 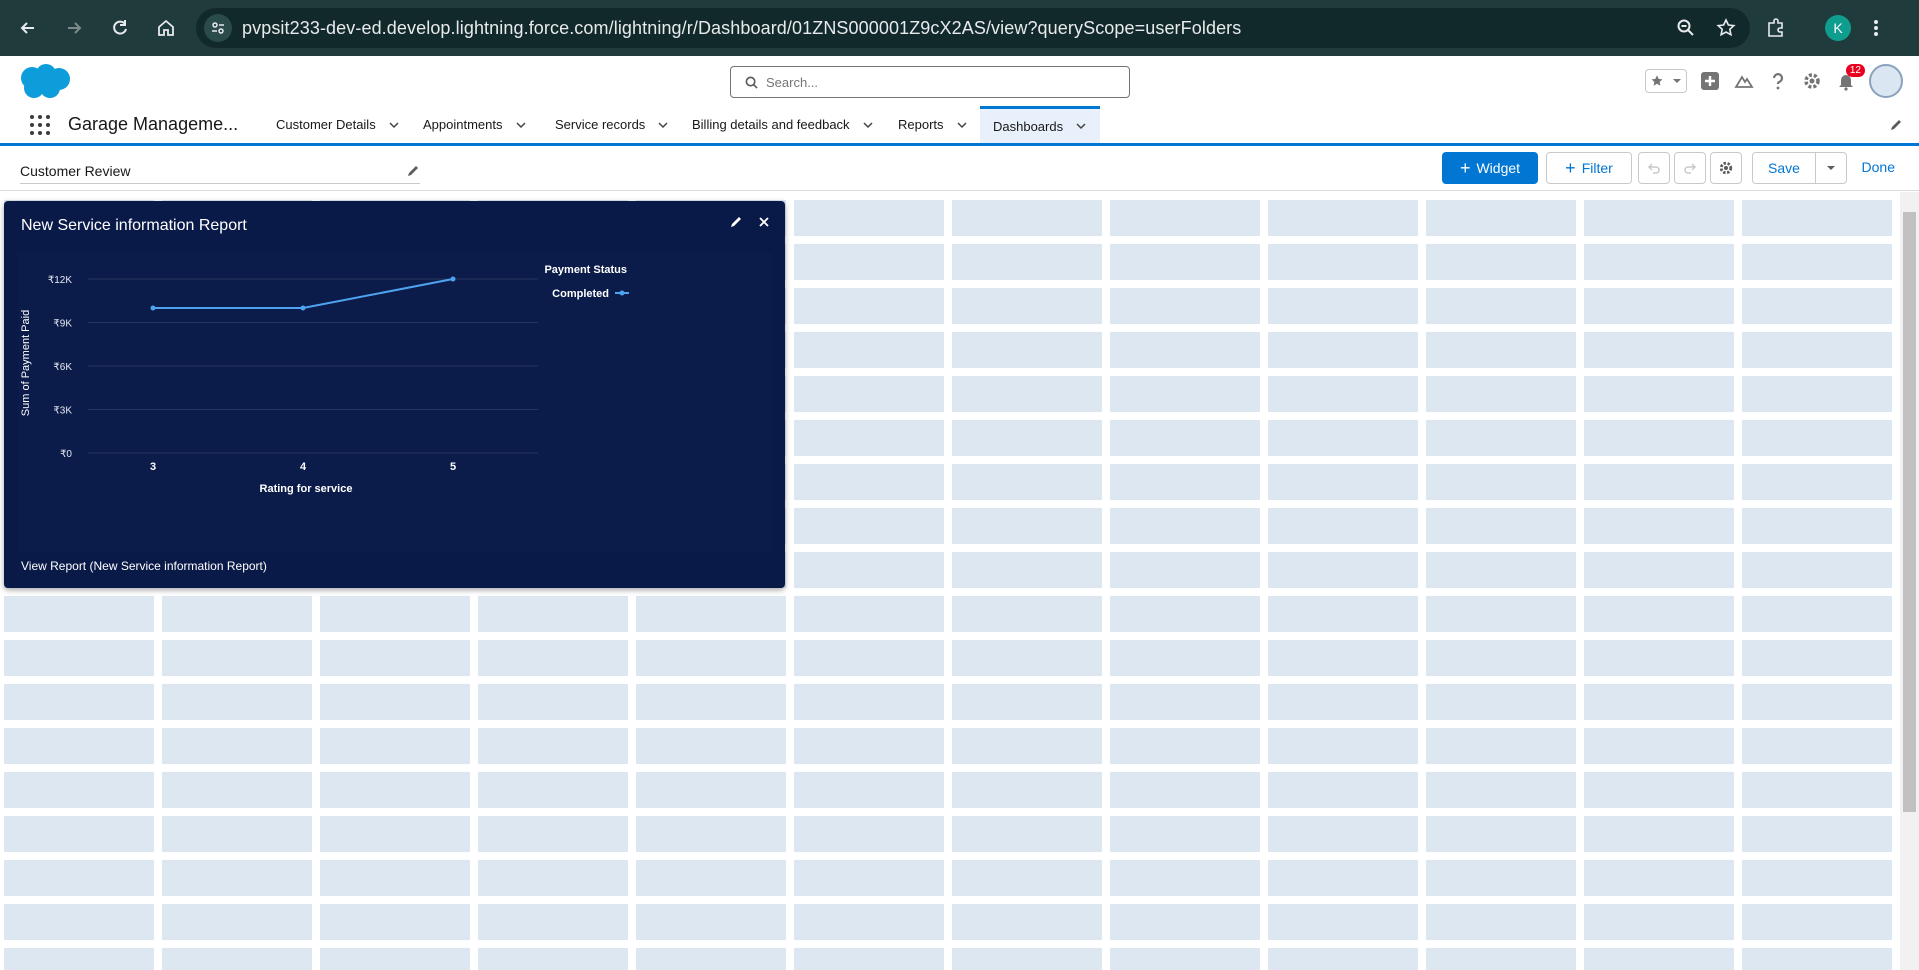 I want to click on favorites-star-icon, so click(x=1657, y=81).